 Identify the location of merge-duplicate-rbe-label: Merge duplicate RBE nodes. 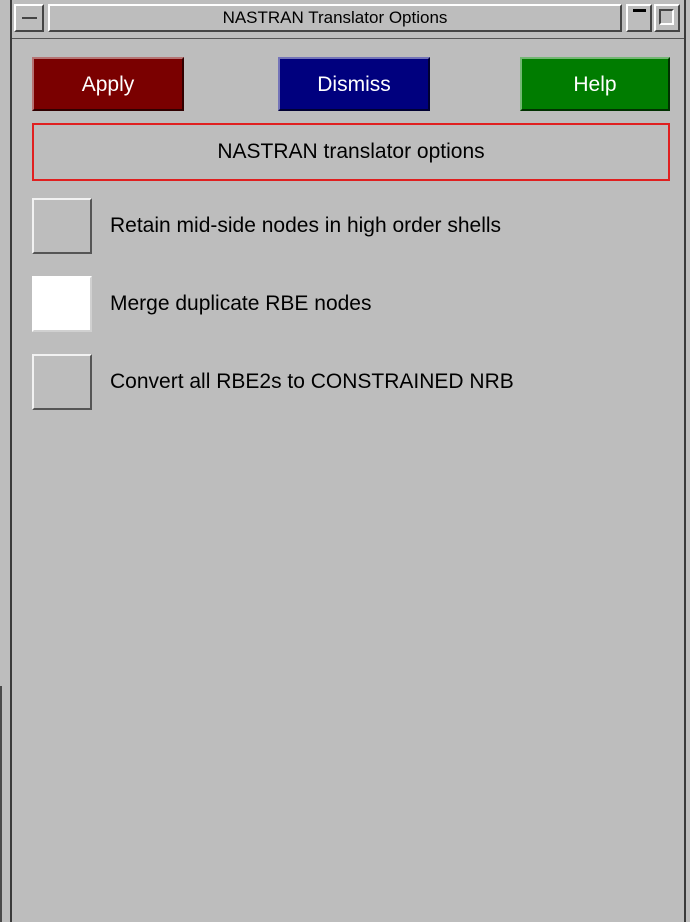
(241, 303).